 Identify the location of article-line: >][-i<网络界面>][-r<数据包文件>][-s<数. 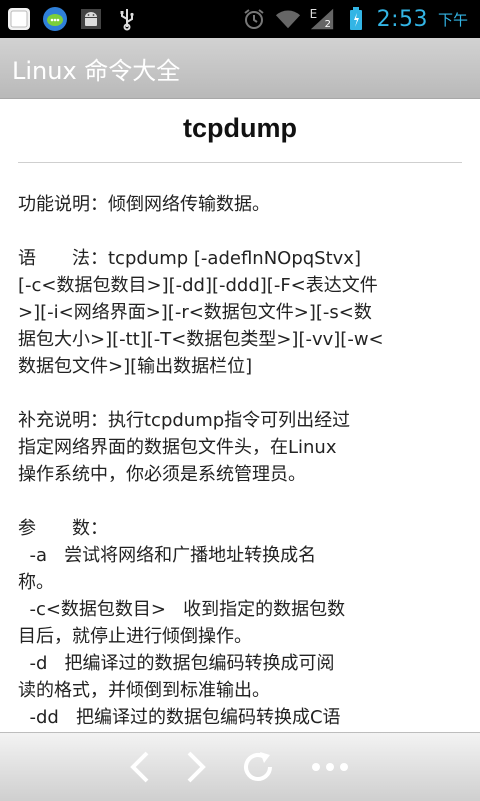
(195, 312).